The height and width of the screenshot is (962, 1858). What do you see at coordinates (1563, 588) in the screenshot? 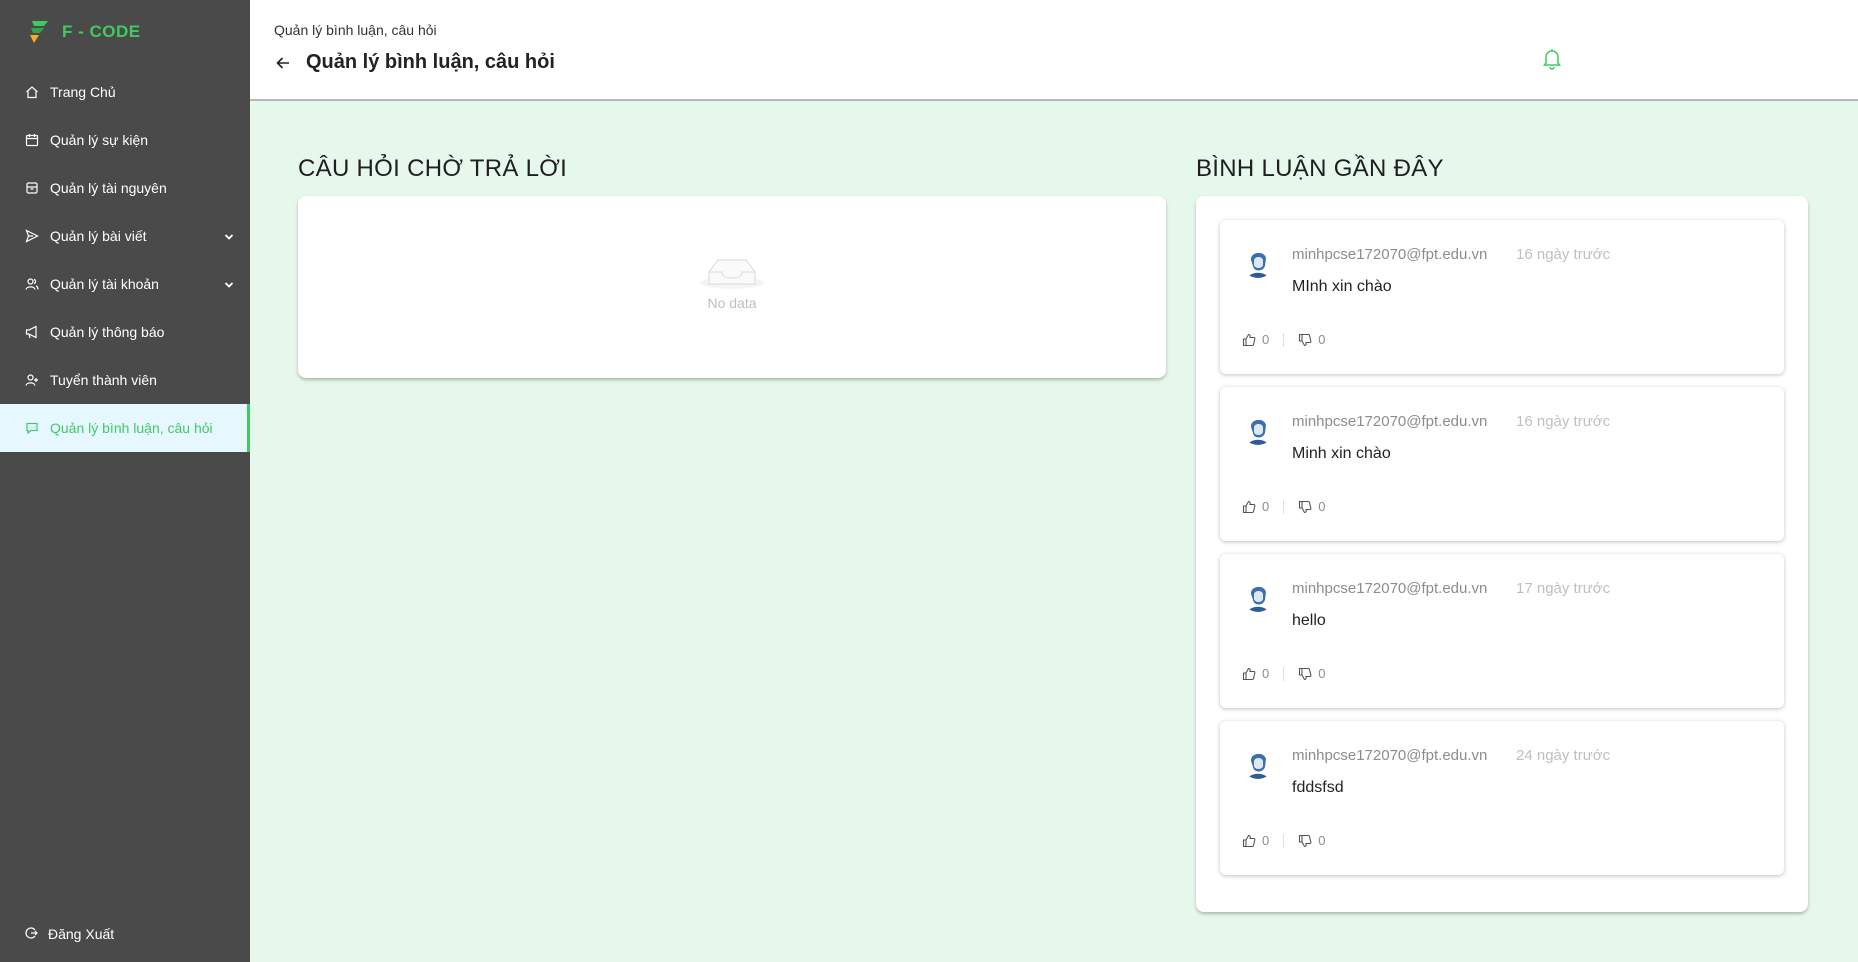
I see `comment-time: 17 ngày trước` at bounding box center [1563, 588].